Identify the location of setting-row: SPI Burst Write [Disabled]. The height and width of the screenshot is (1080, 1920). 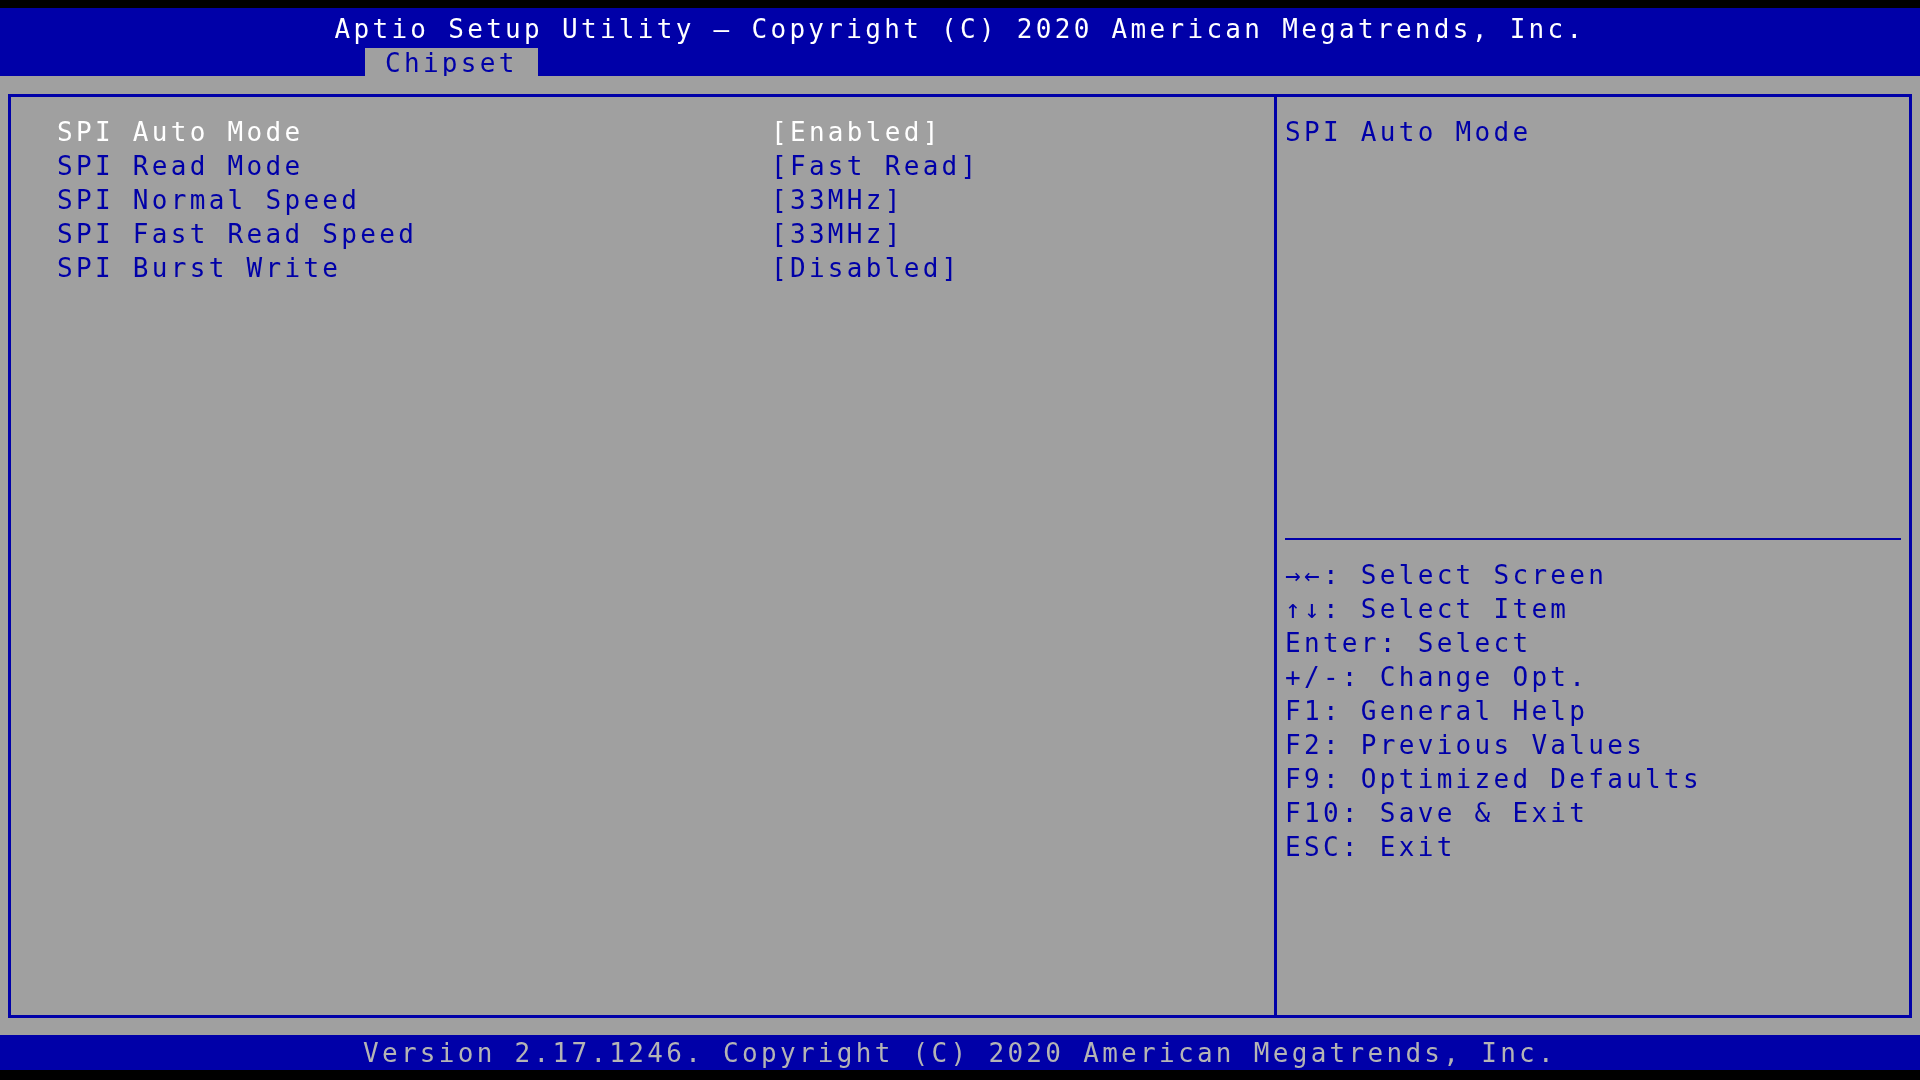
(665, 268).